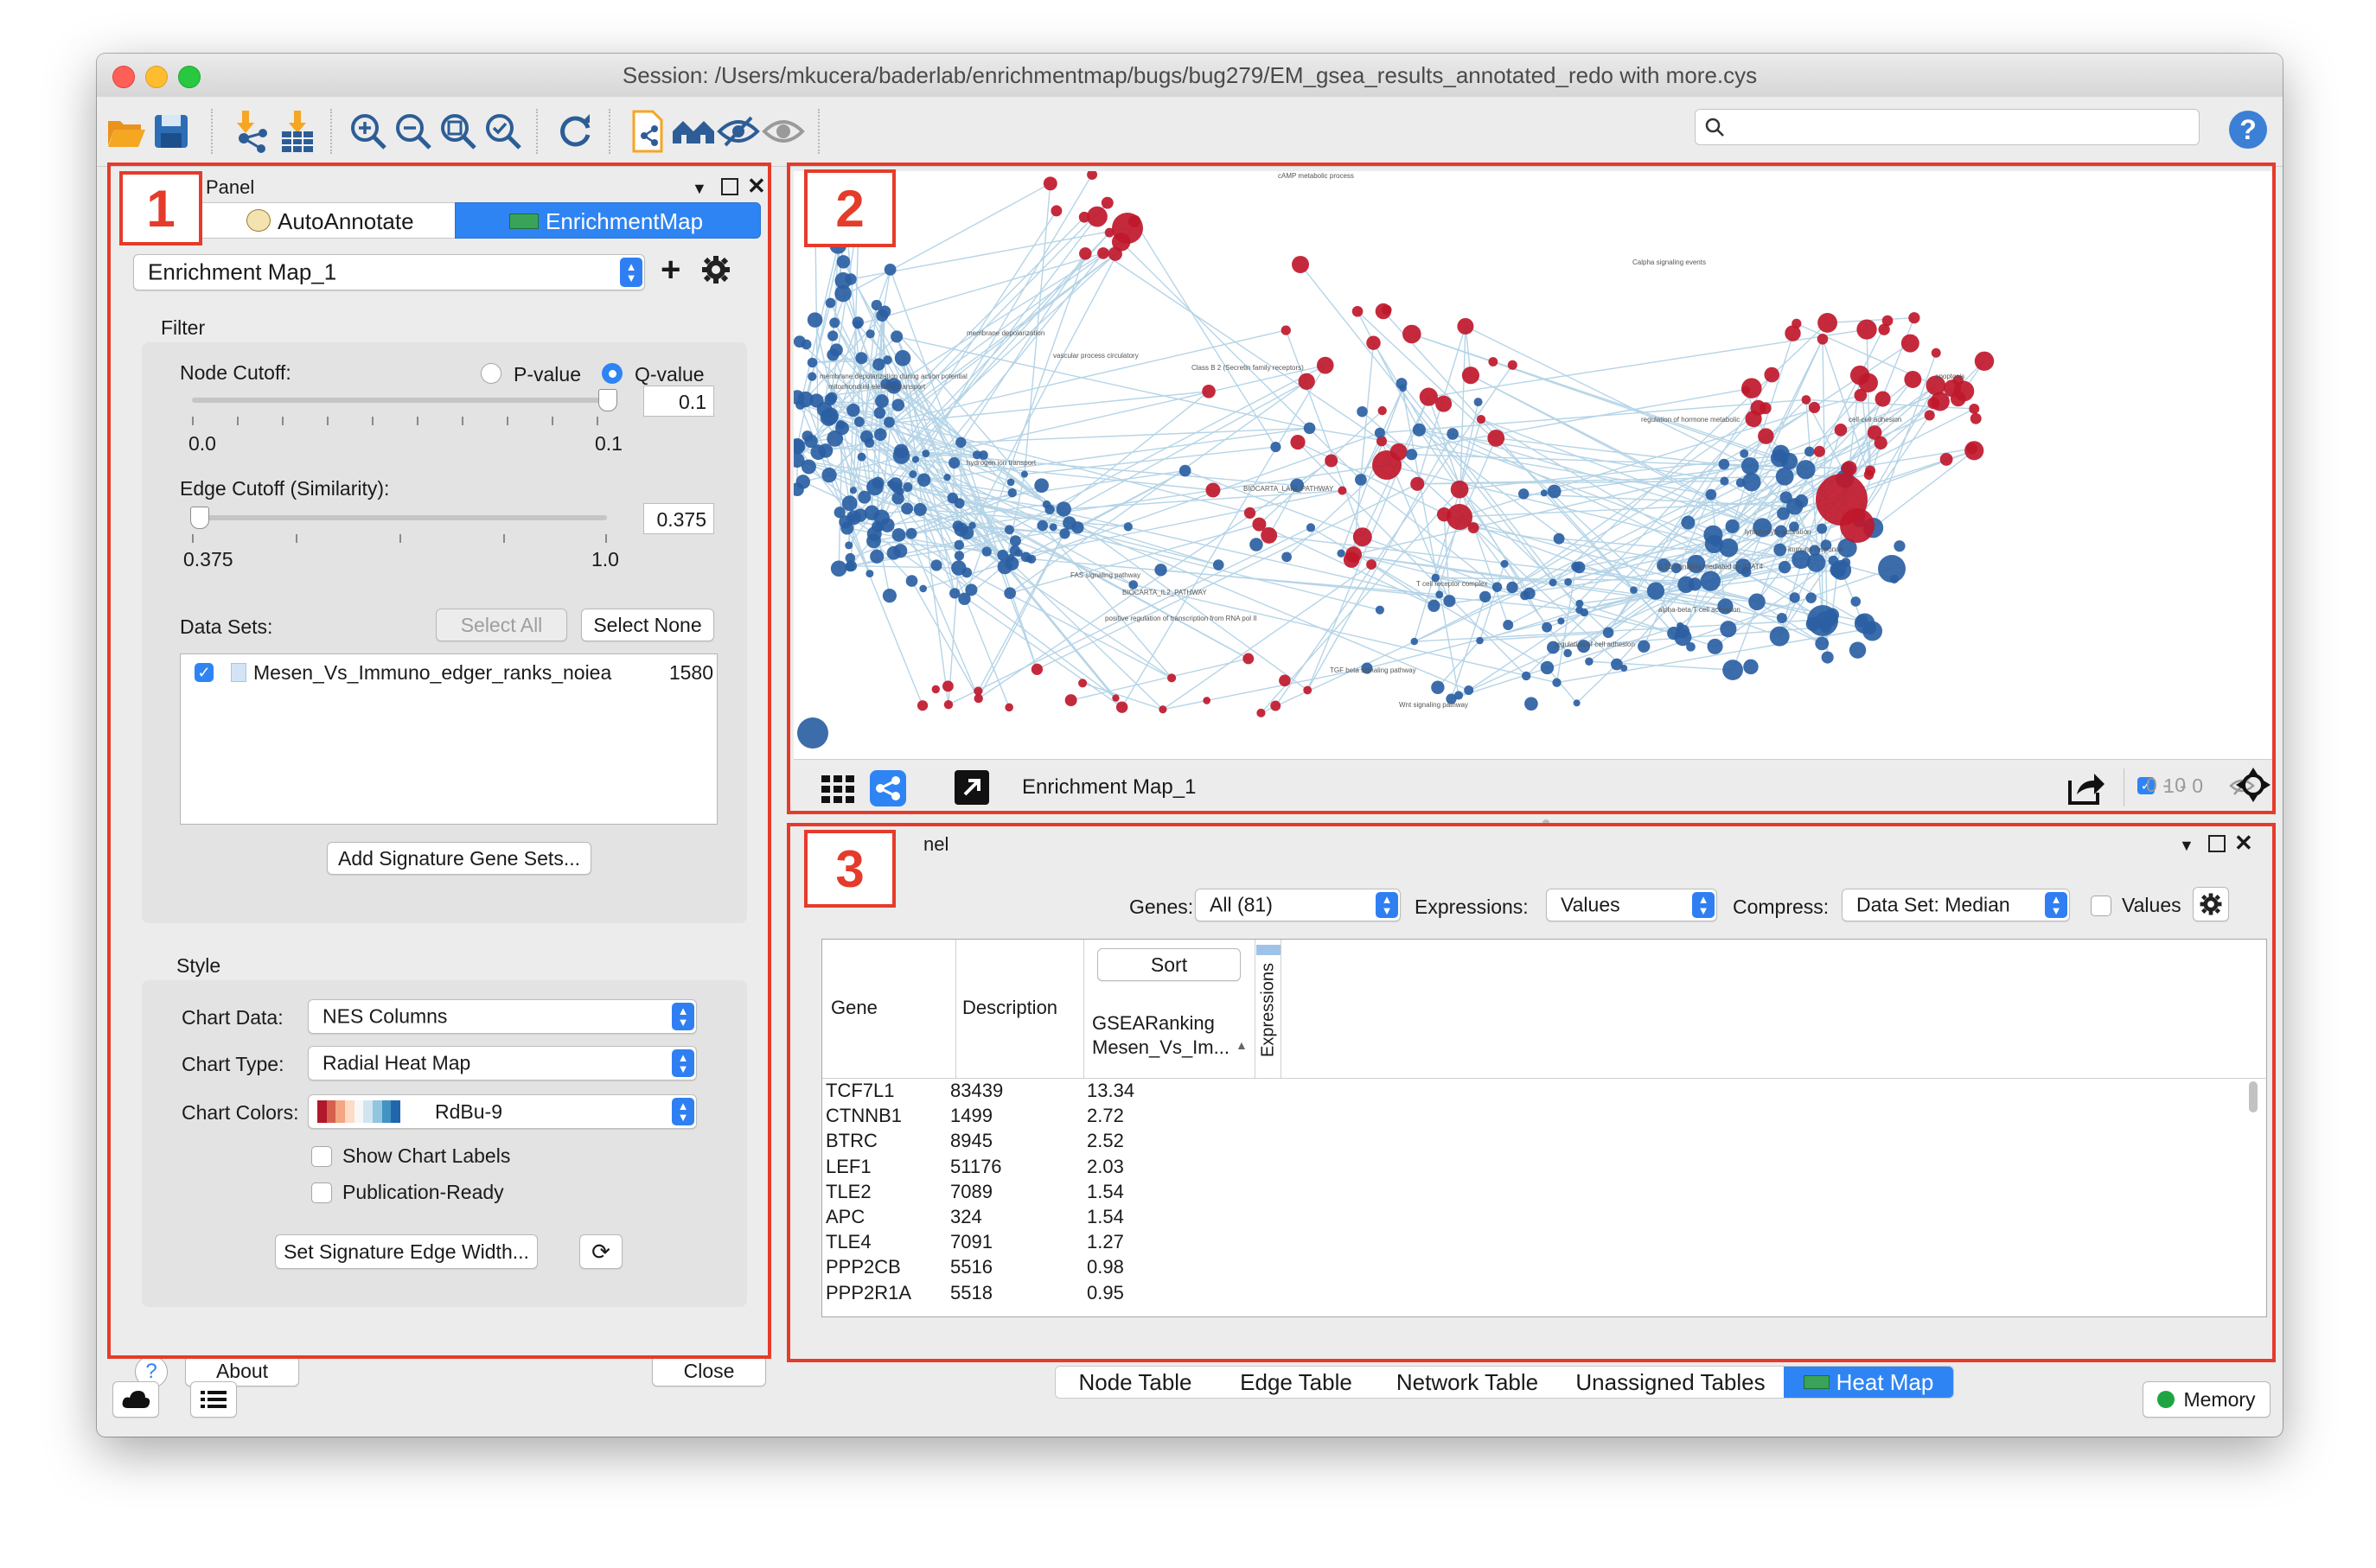  I want to click on task-list-icon, so click(213, 1400).